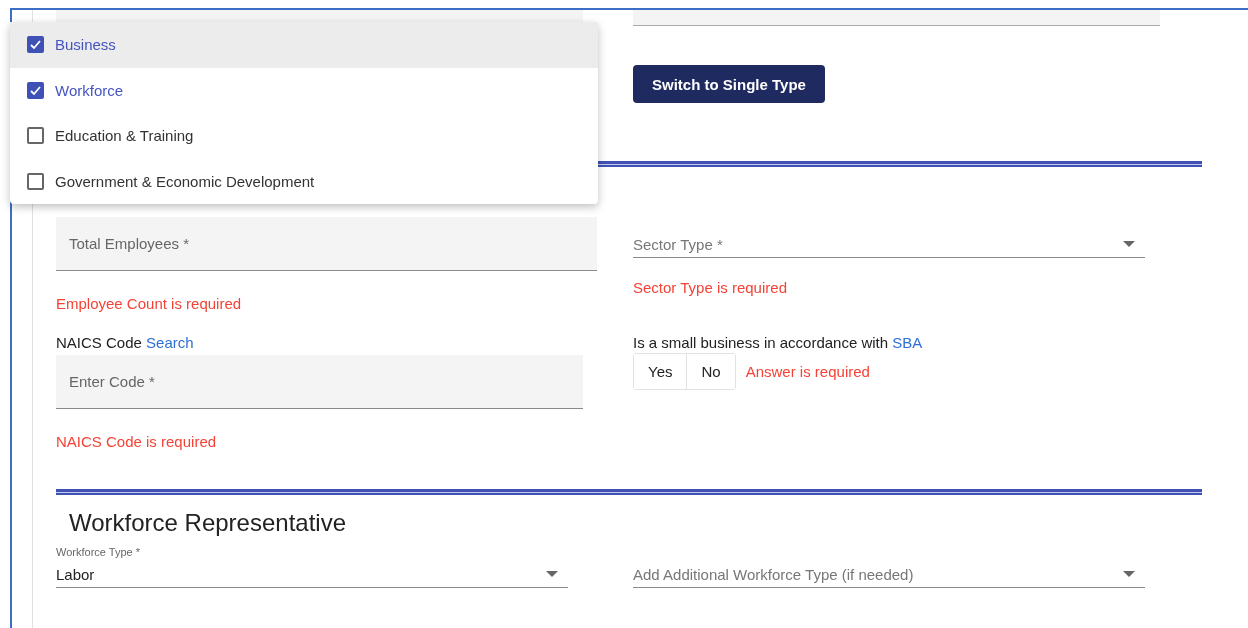 The height and width of the screenshot is (628, 1248). What do you see at coordinates (149, 303) in the screenshot?
I see `error-message: Employee Count is required` at bounding box center [149, 303].